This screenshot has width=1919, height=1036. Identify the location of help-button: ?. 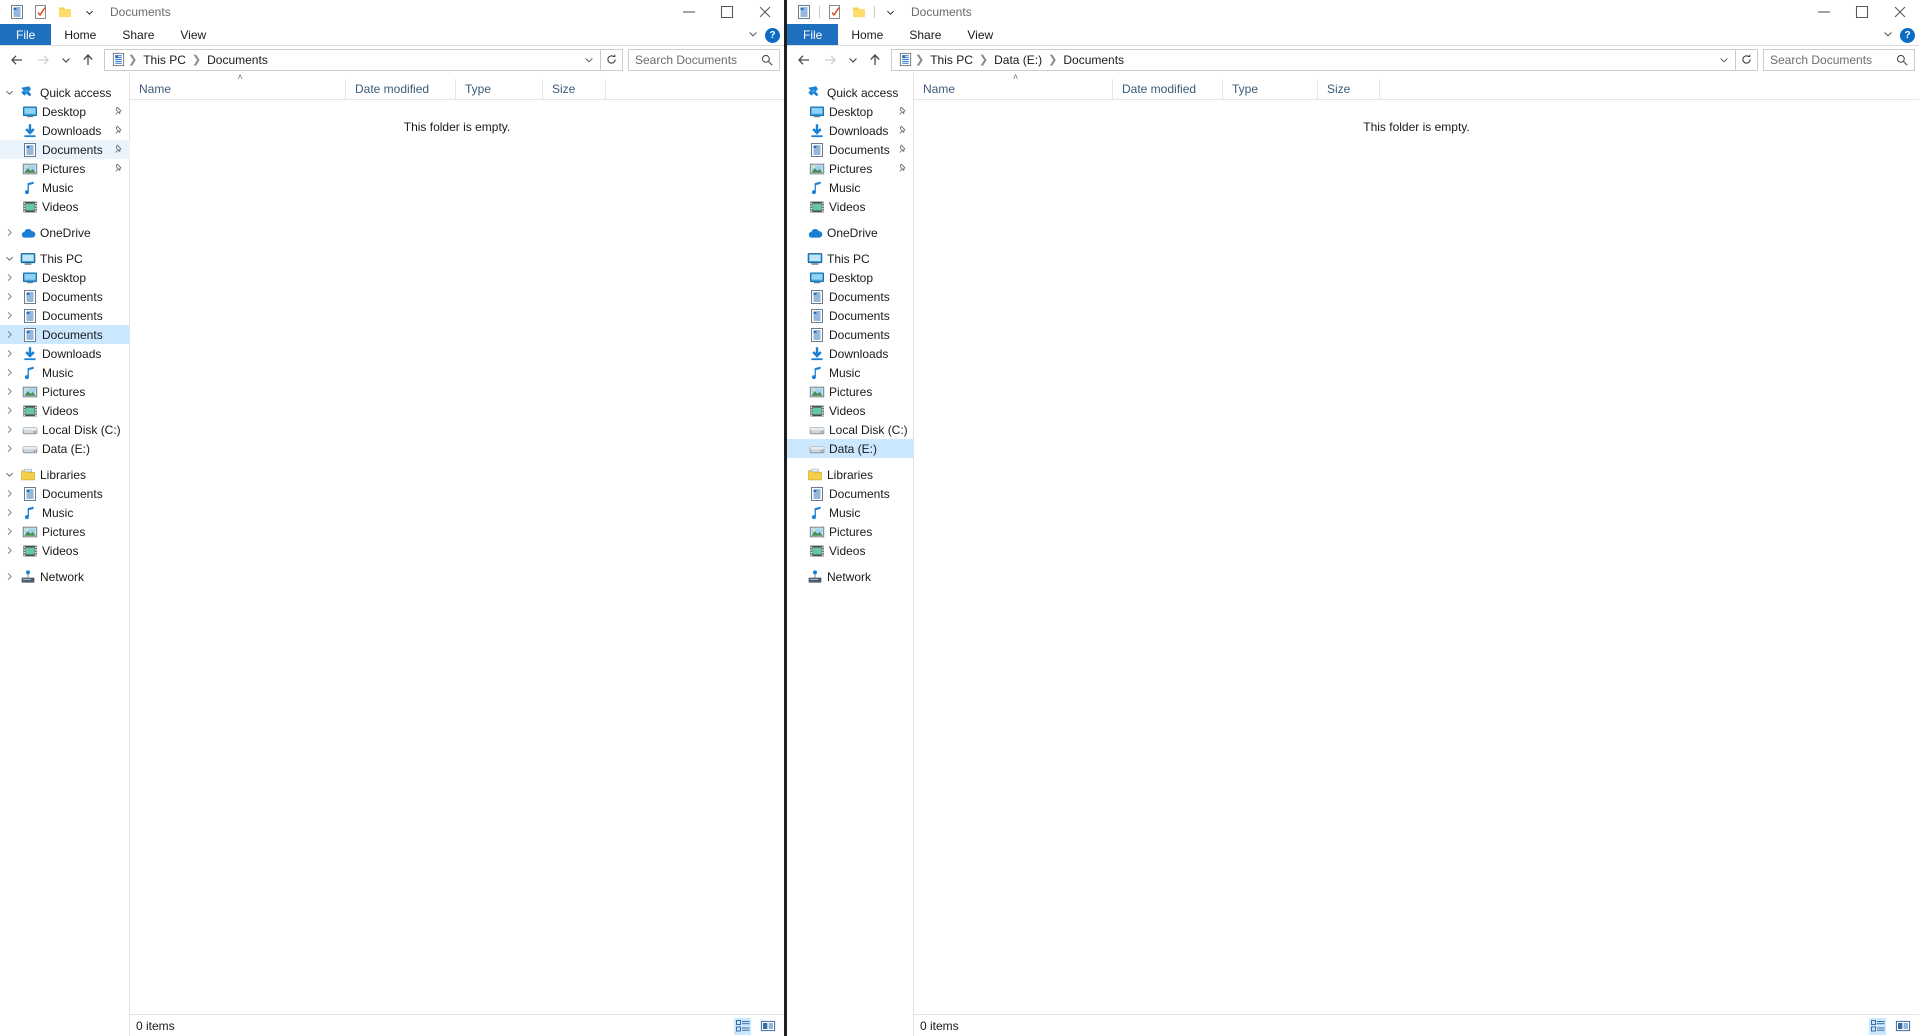
(772, 35).